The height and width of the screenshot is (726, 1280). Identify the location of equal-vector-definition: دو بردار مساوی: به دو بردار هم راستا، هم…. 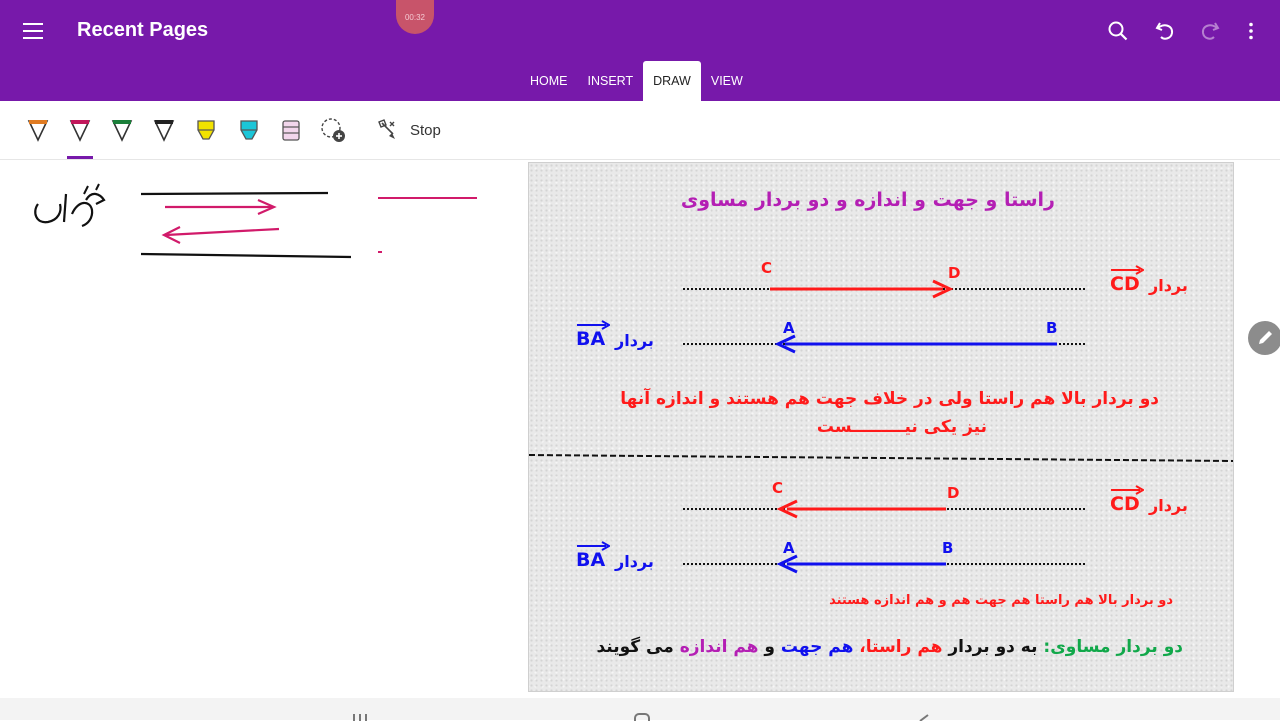
(889, 647).